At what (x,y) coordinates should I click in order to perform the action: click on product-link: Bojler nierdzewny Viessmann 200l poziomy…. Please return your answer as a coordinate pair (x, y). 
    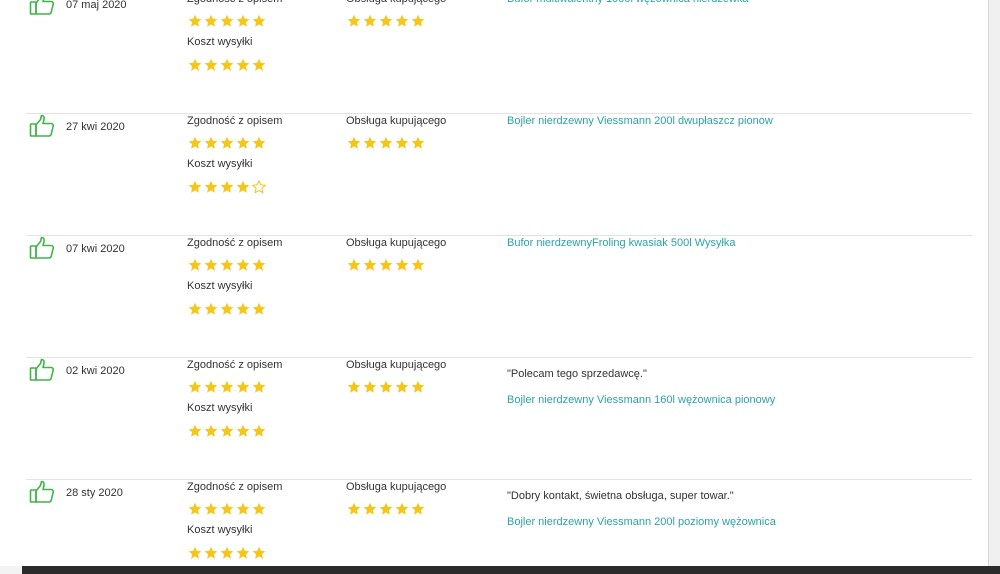
    Looking at the image, I should click on (641, 522).